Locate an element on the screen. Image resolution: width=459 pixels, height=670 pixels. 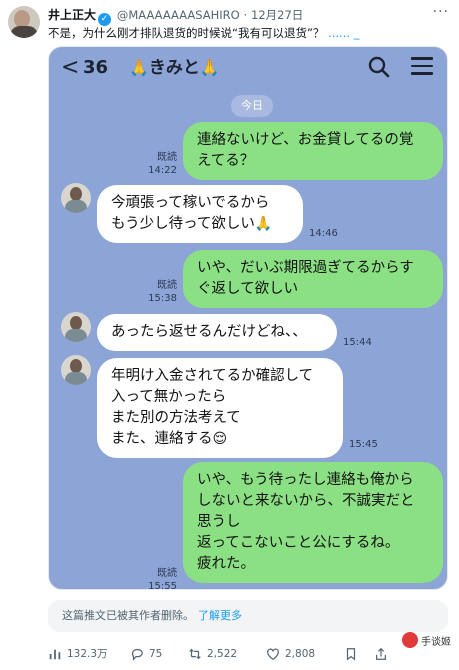
views-button: 132.3万 is located at coordinates (78, 654).